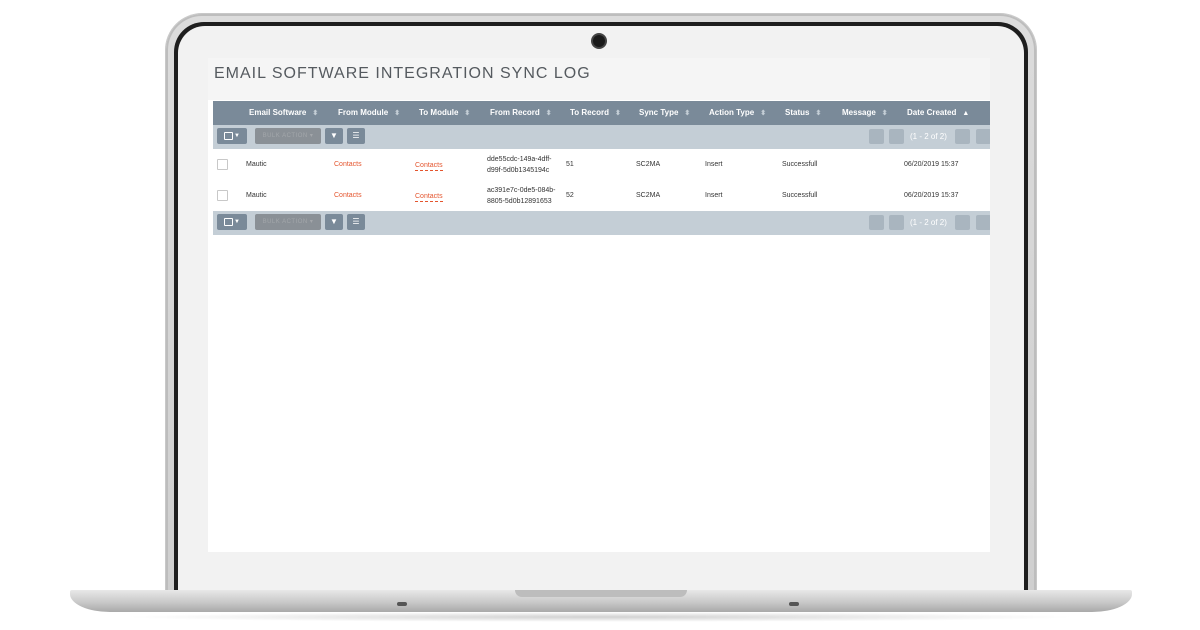 This screenshot has width=1200, height=630. What do you see at coordinates (601, 223) in the screenshot?
I see `list-toolbar-bottom: ▼ BULK ACTION ▾ ▼ ☰ (1 - 2 of 2)` at bounding box center [601, 223].